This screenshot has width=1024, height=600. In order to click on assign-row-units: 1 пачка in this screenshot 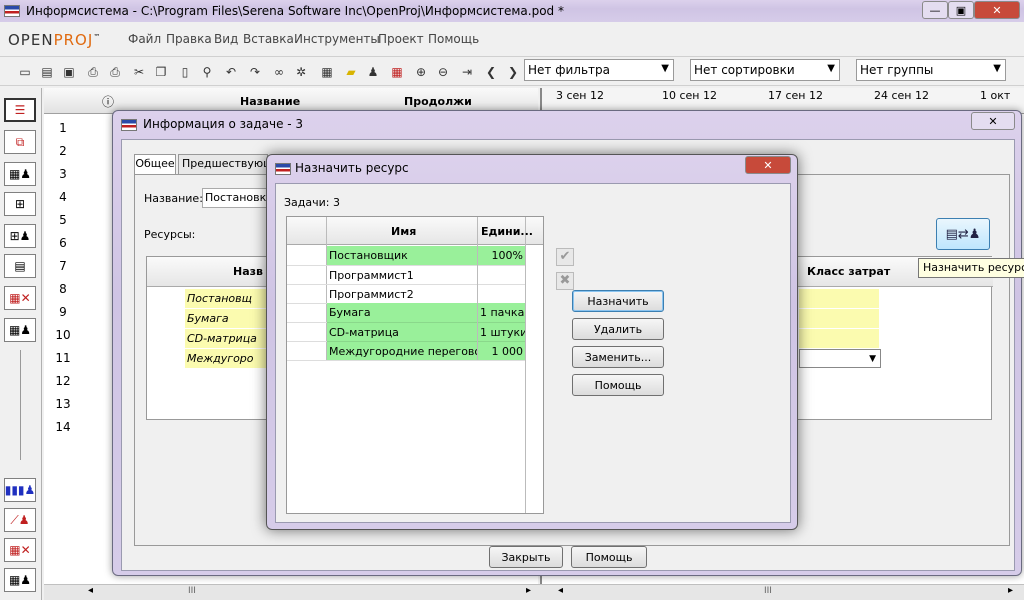, I will do `click(501, 312)`.